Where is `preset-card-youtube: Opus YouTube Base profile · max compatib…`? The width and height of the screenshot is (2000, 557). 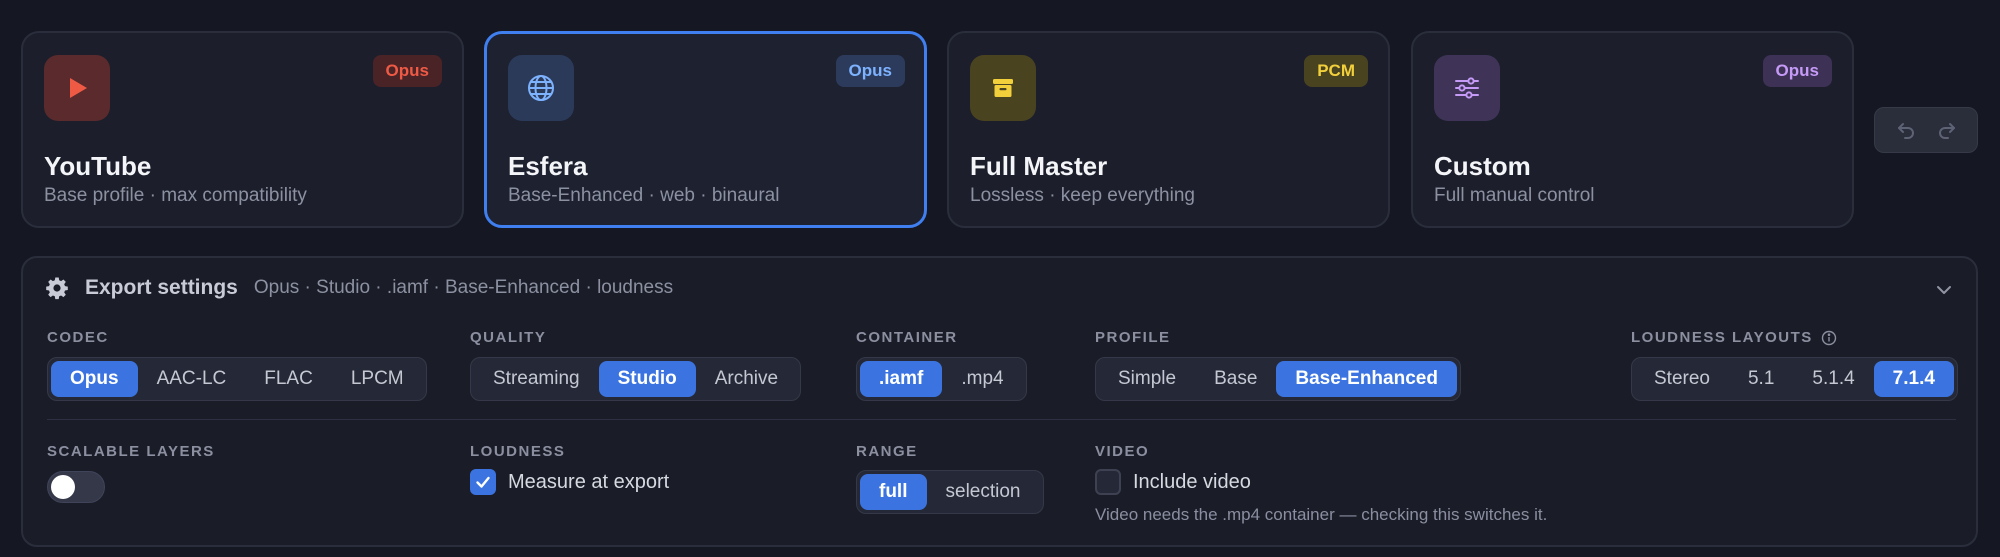 preset-card-youtube: Opus YouTube Base profile · max compatib… is located at coordinates (242, 129).